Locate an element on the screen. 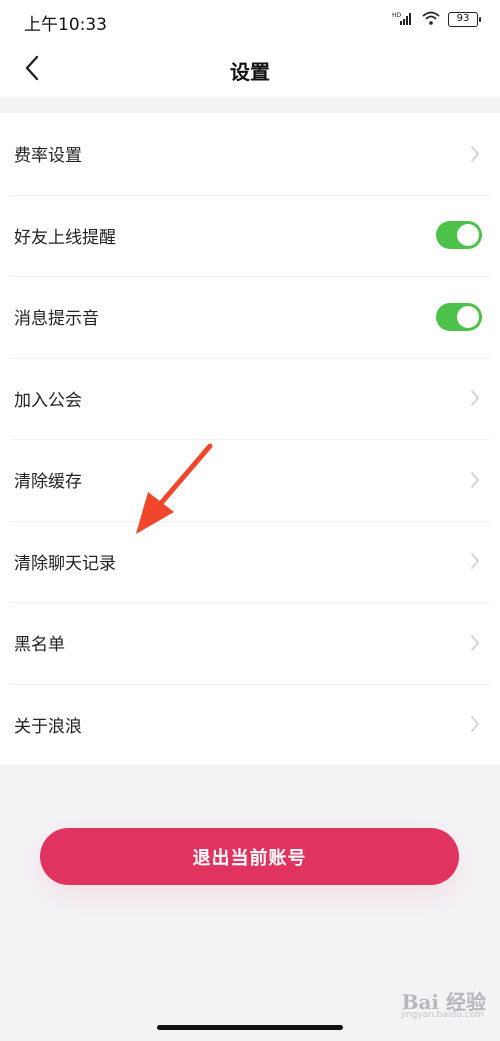 This screenshot has width=500, height=1041. watermark-url: jingyan.baidu.com is located at coordinates (442, 1015).